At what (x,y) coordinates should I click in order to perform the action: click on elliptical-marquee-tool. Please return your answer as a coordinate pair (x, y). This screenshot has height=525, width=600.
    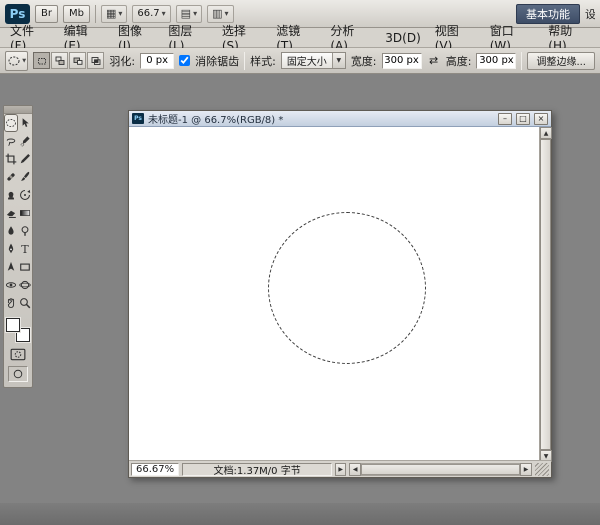
    Looking at the image, I should click on (11, 123).